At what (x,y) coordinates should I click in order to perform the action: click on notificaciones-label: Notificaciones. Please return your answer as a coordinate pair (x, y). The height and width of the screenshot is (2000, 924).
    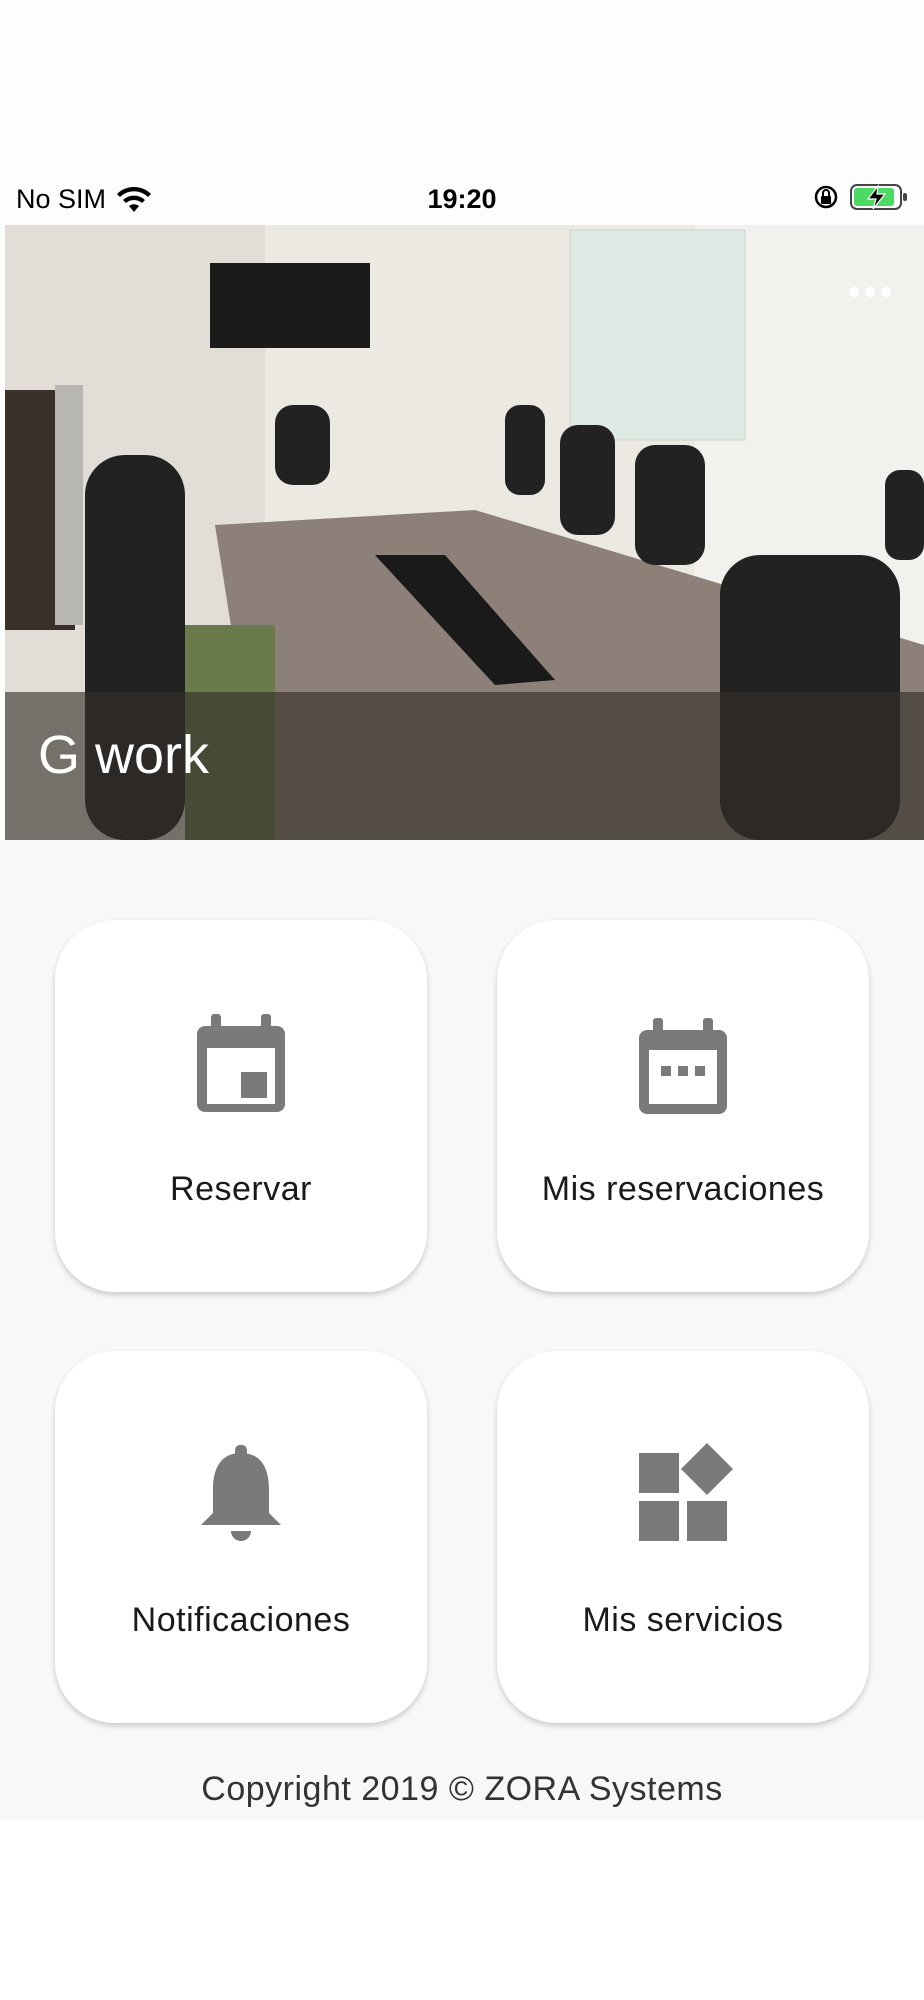
    Looking at the image, I should click on (241, 1620).